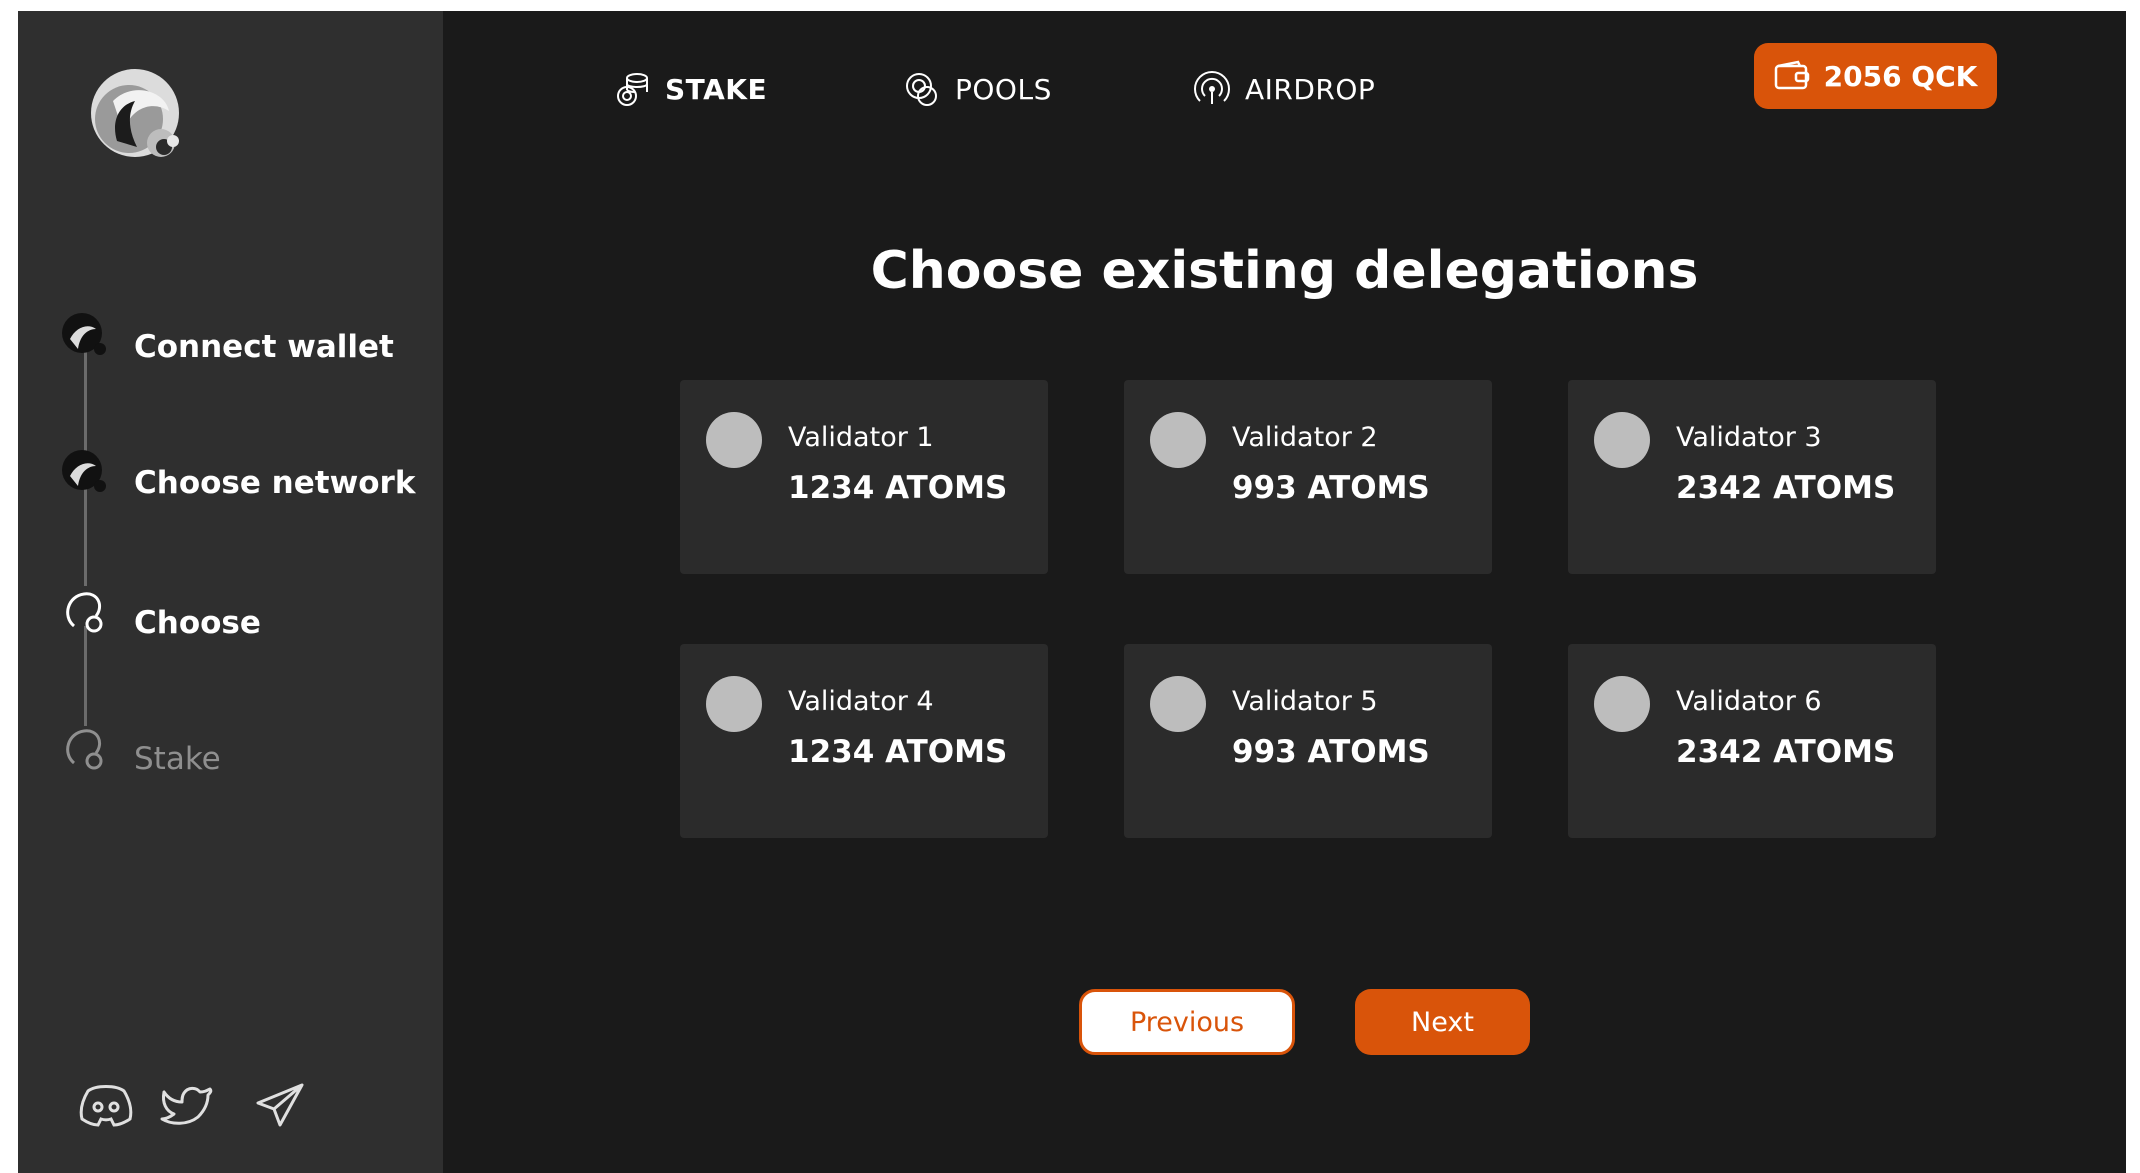 The width and height of the screenshot is (2140, 1173). Describe the element at coordinates (275, 483) in the screenshot. I see `step-label-choose-network: Choose network` at that location.